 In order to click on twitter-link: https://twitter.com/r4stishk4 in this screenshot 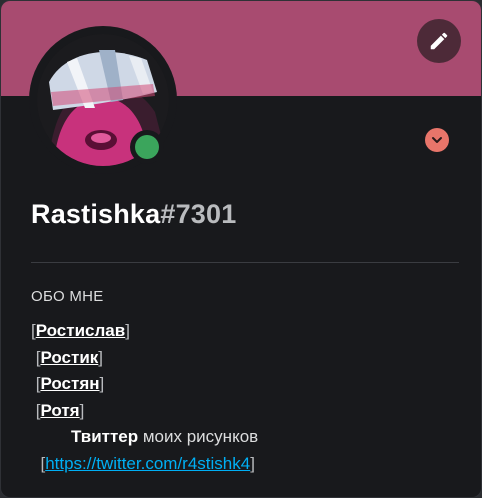, I will do `click(147, 463)`.